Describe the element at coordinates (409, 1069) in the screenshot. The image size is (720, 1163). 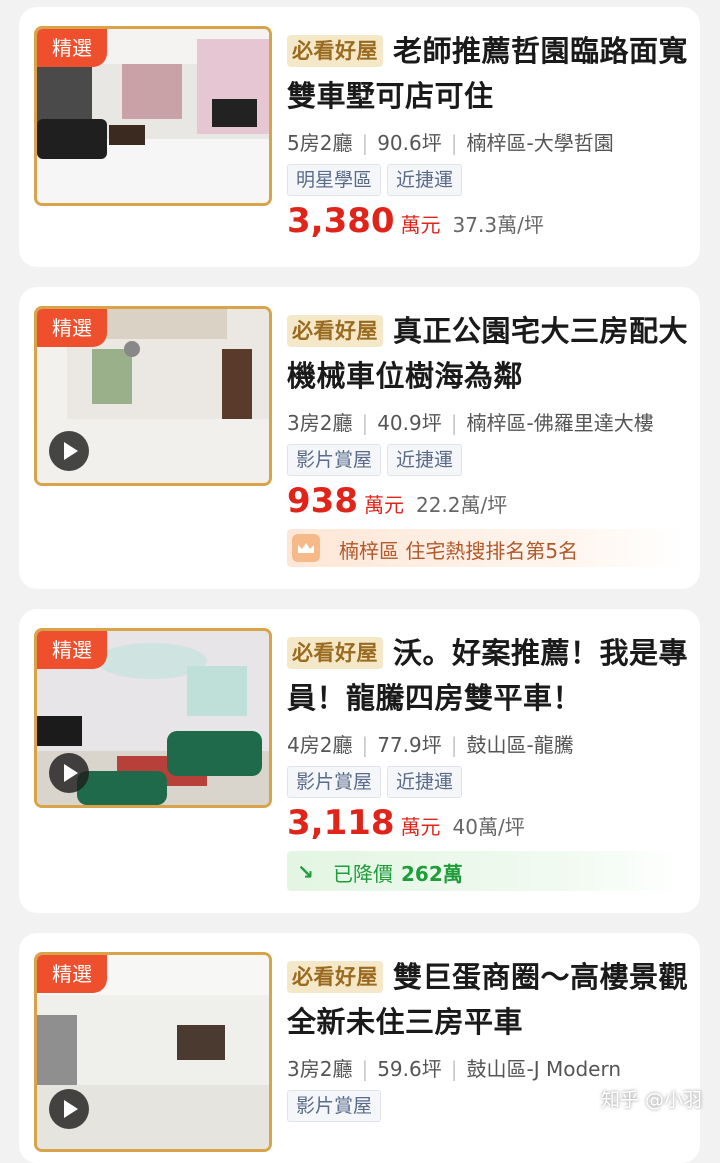
I see `size: 59.6坪` at that location.